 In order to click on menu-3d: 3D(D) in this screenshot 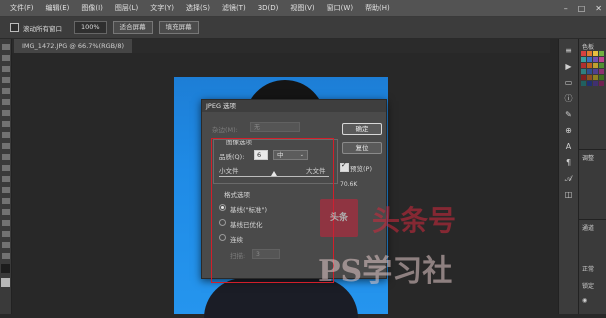, I will do `click(268, 8)`.